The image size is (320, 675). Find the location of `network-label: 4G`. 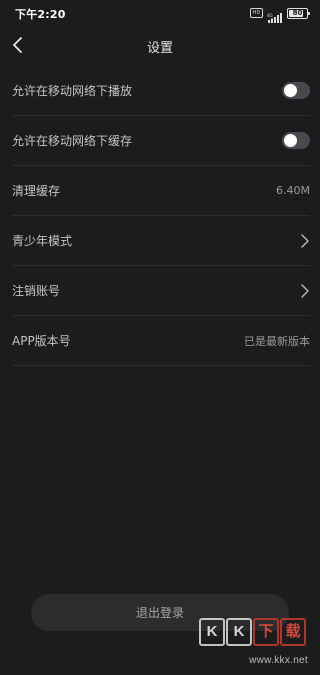

network-label: 4G is located at coordinates (270, 15).